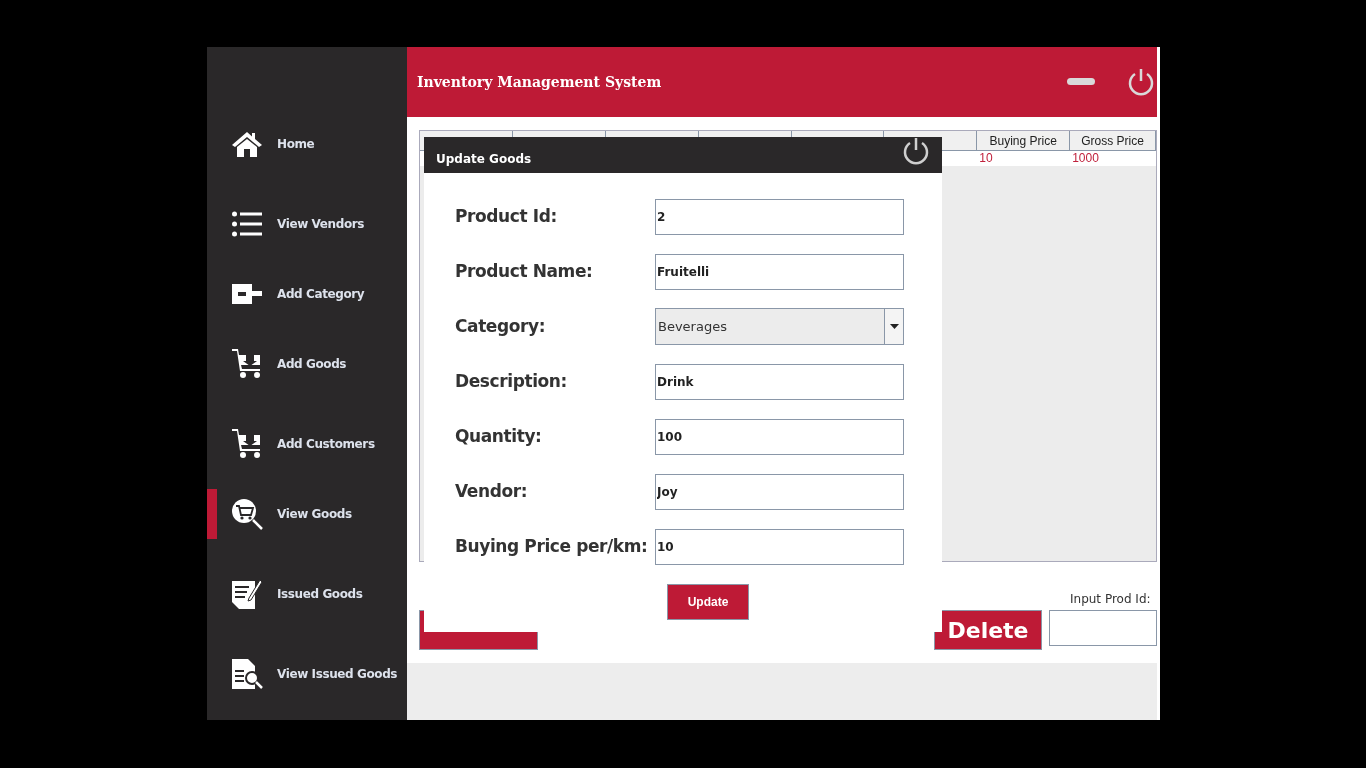 The width and height of the screenshot is (1366, 768). What do you see at coordinates (307, 364) in the screenshot?
I see `sidebar-item: Add Goods` at bounding box center [307, 364].